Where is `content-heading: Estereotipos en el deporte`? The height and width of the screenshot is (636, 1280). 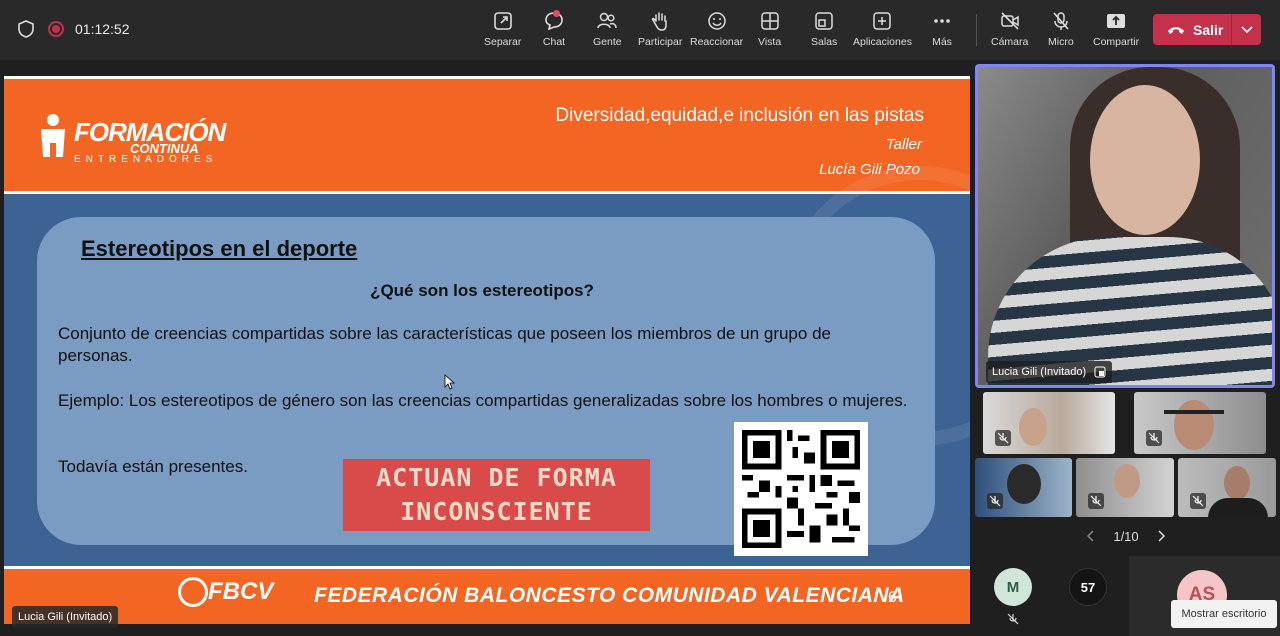 content-heading: Estereotipos en el deporte is located at coordinates (219, 248).